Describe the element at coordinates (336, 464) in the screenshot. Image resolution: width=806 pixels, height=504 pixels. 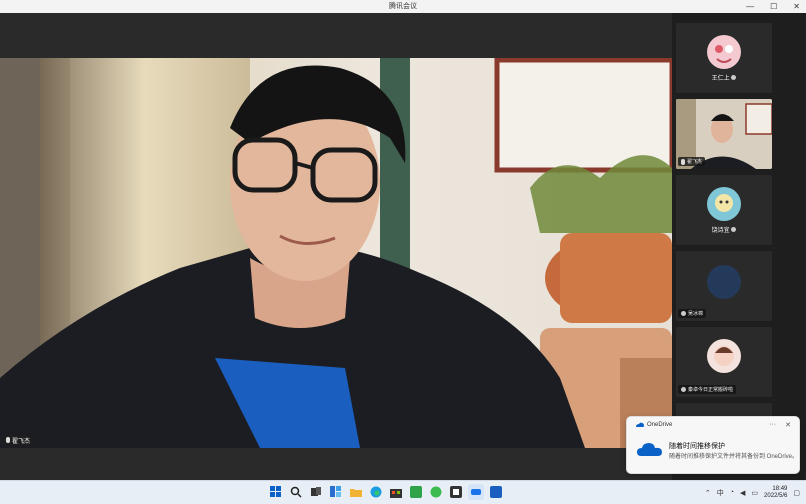
I see `video-bottom-band` at that location.